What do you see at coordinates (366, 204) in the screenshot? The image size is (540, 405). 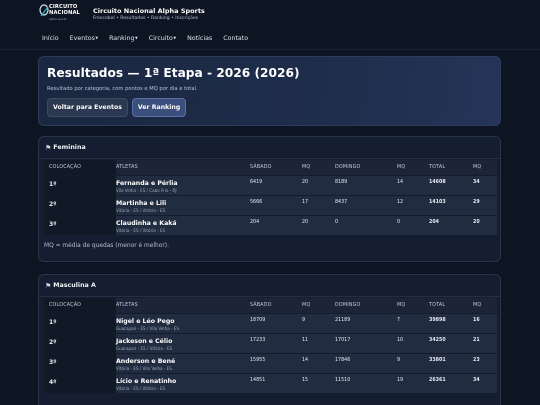 I see `sunday-points: 8437` at bounding box center [366, 204].